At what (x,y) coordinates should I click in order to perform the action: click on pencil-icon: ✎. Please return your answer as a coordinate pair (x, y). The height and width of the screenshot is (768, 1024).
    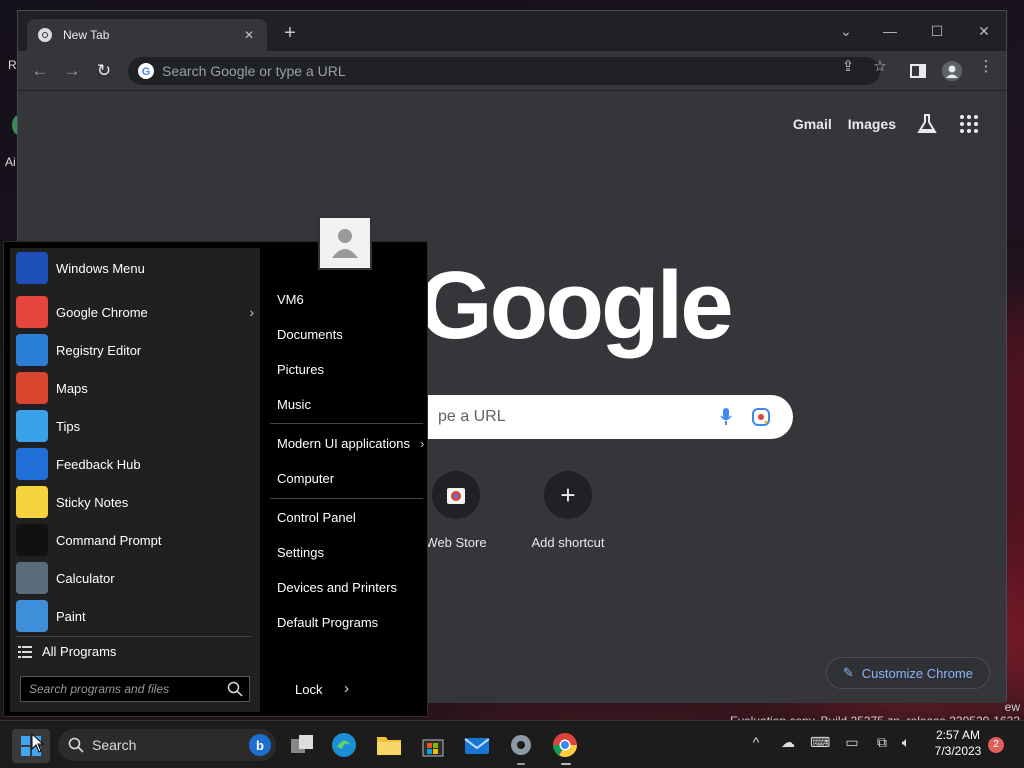
    Looking at the image, I should click on (848, 672).